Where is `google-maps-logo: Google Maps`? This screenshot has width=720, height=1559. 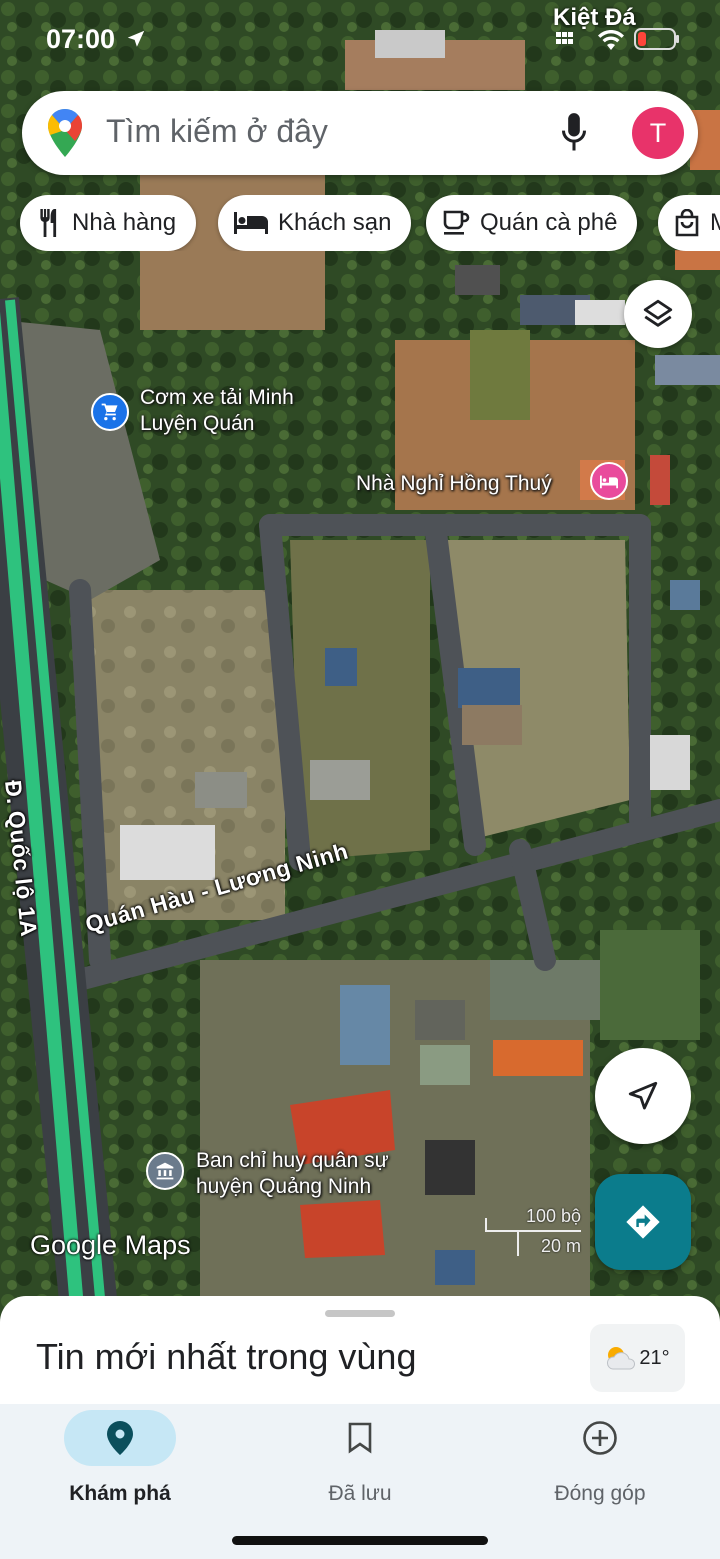 google-maps-logo: Google Maps is located at coordinates (110, 1245).